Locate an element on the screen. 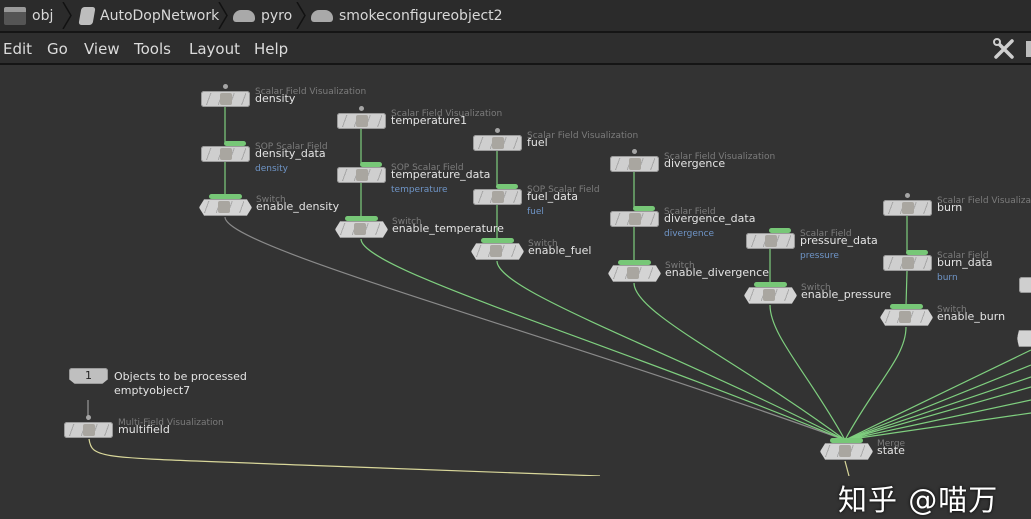 Image resolution: width=1031 pixels, height=519 pixels. node-comment: temperature is located at coordinates (419, 190).